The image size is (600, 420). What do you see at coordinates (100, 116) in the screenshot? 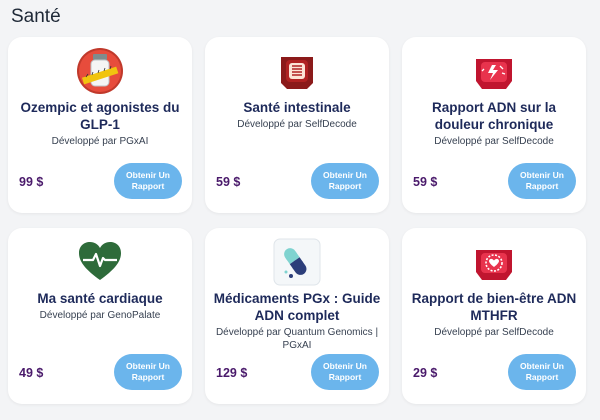
I see `product-title: Ozempic et agonistes du GLP-1` at bounding box center [100, 116].